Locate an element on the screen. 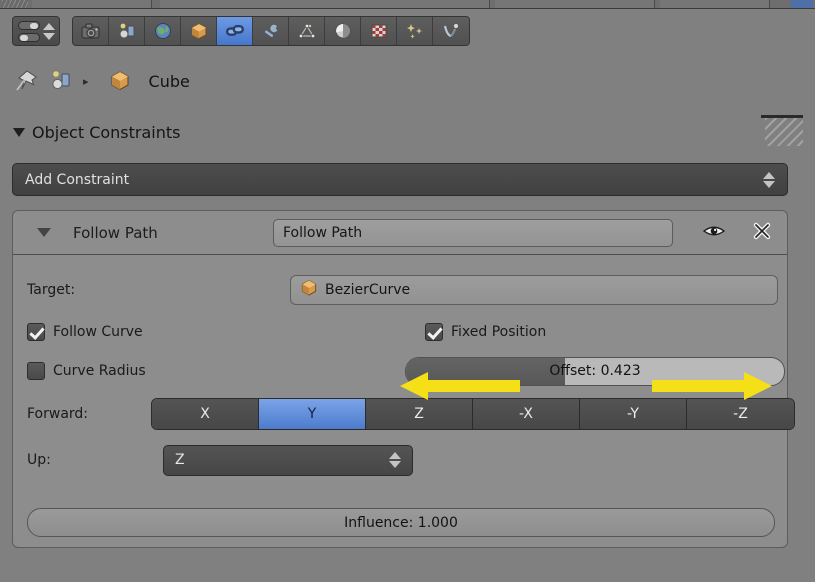 This screenshot has width=815, height=582. target-row: Target: BezierCurve is located at coordinates (400, 290).